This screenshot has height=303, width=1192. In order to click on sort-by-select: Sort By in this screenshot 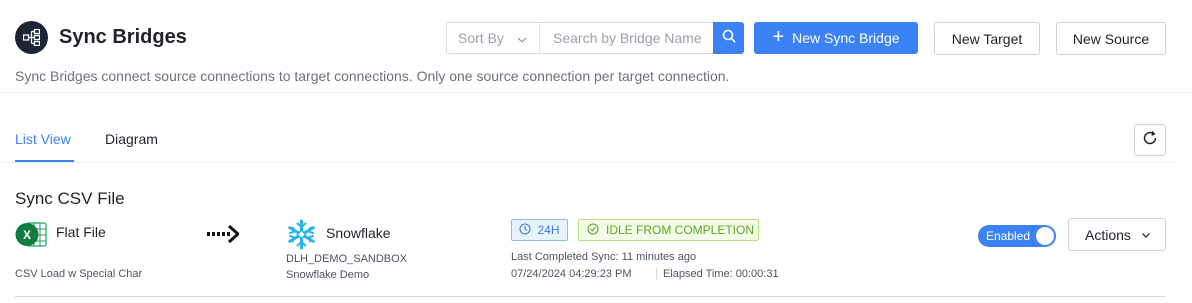, I will do `click(492, 38)`.